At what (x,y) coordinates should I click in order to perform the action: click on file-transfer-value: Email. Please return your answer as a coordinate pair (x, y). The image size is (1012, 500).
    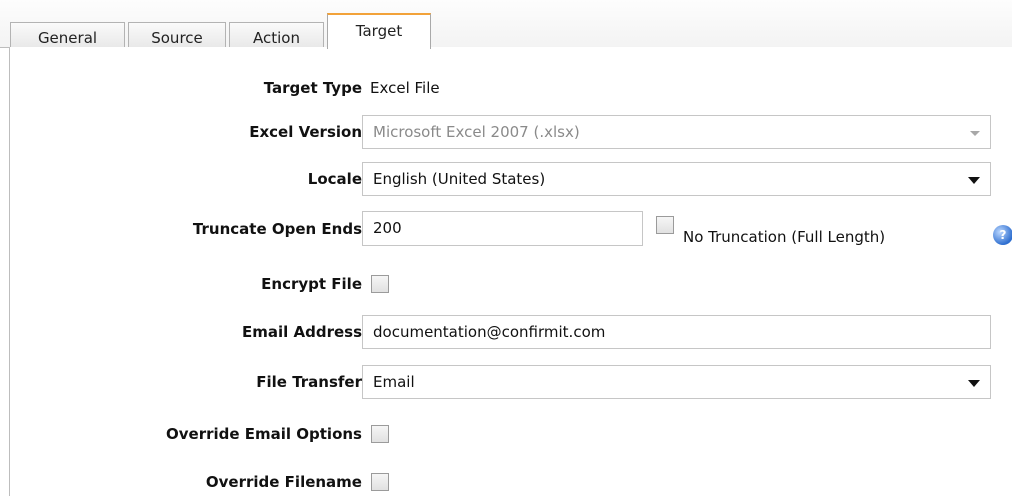
    Looking at the image, I should click on (394, 382).